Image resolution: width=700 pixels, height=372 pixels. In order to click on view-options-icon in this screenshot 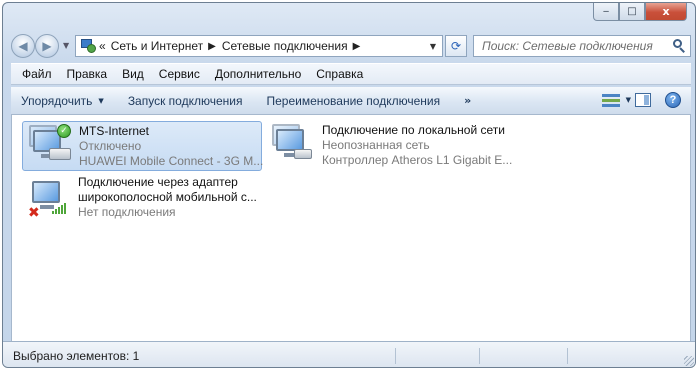, I will do `click(610, 100)`.